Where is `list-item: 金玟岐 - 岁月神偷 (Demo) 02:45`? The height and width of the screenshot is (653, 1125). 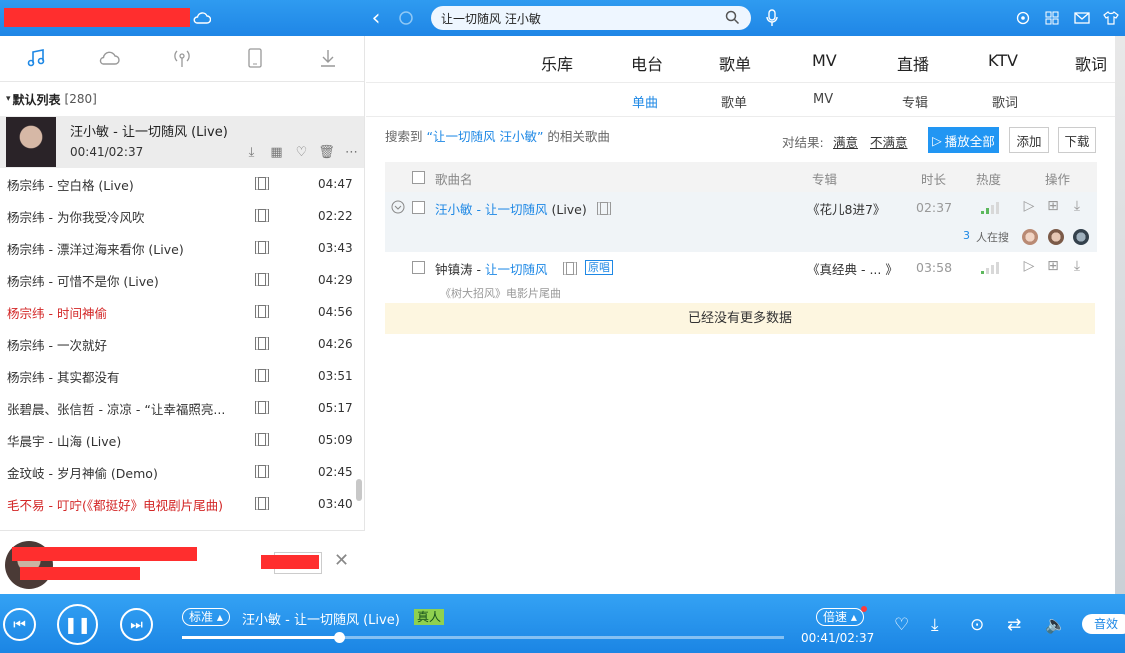
list-item: 金玟岐 - 岁月神偷 (Demo) 02:45 is located at coordinates (182, 472).